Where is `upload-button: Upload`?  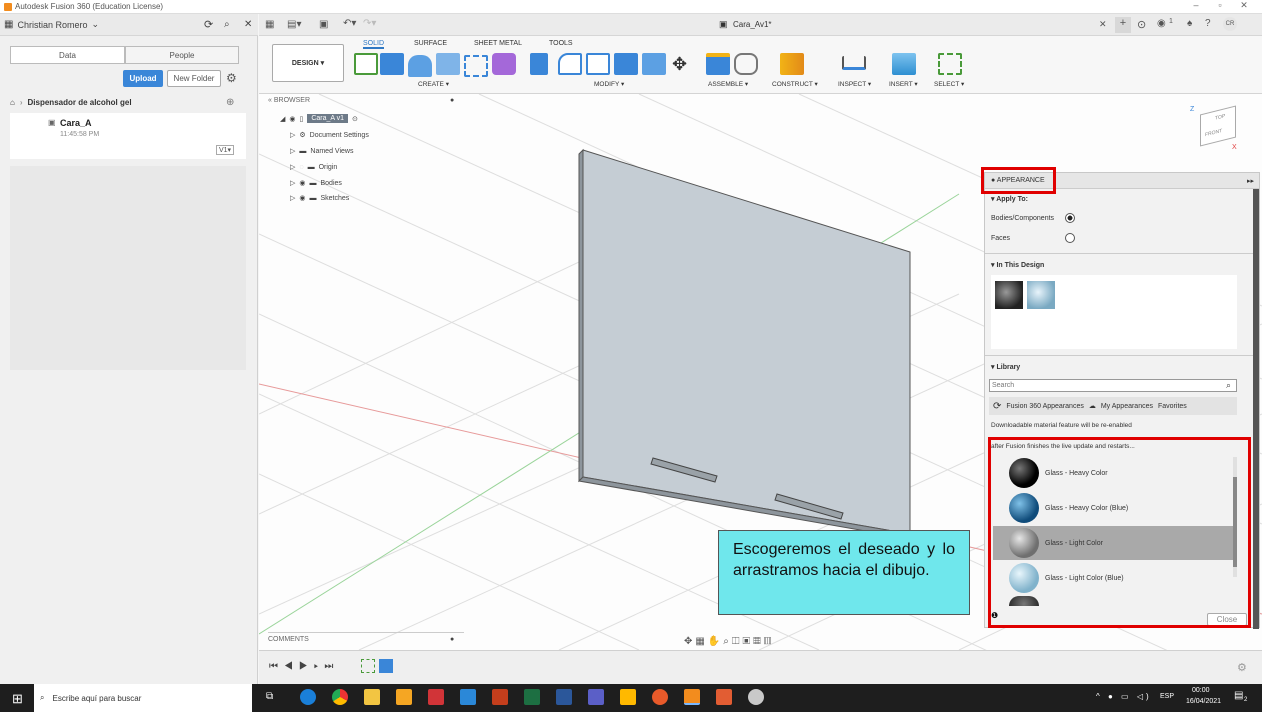 upload-button: Upload is located at coordinates (143, 78).